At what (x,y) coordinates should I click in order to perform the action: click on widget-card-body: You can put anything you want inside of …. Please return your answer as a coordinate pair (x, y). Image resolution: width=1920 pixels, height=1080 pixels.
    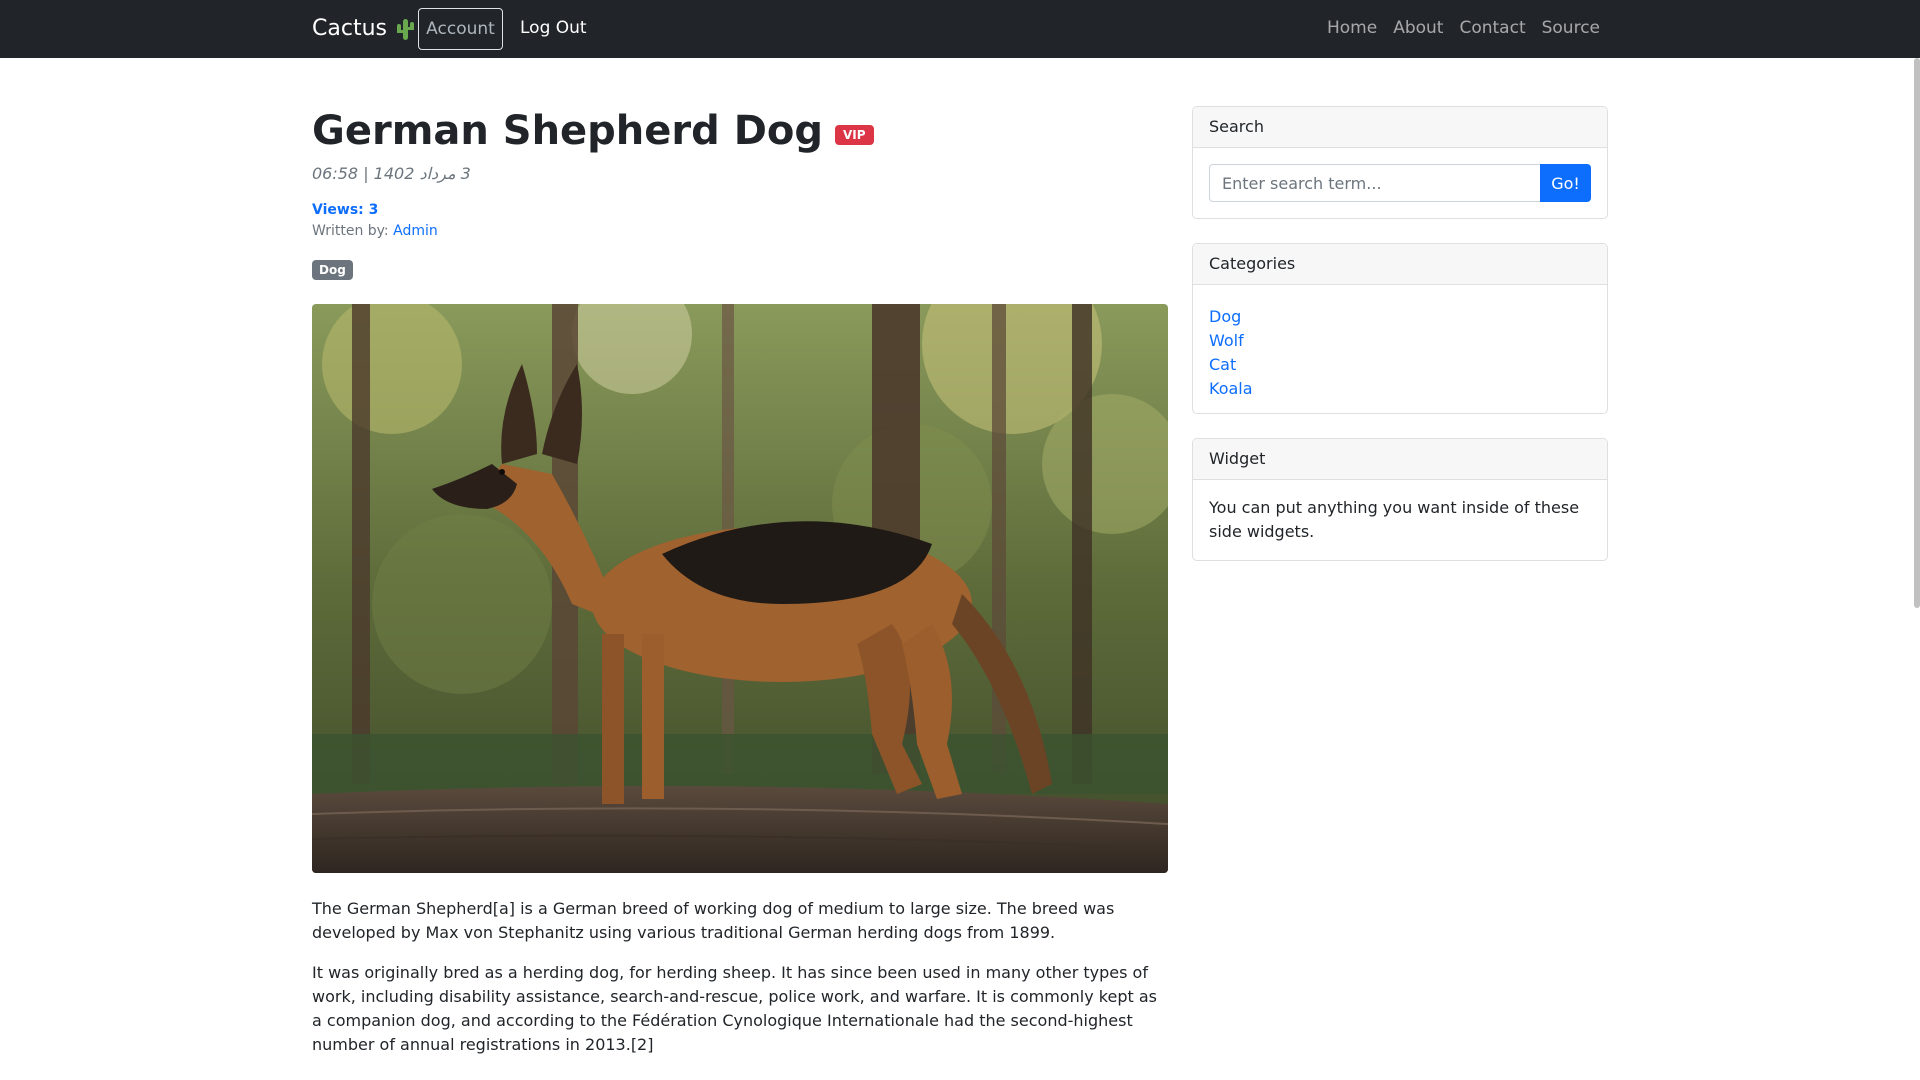
    Looking at the image, I should click on (1400, 520).